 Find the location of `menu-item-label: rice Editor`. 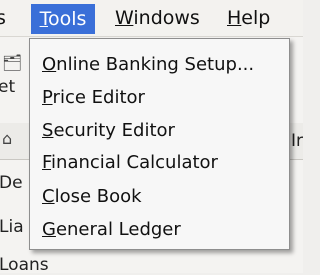

menu-item-label: rice Editor is located at coordinates (98, 97).